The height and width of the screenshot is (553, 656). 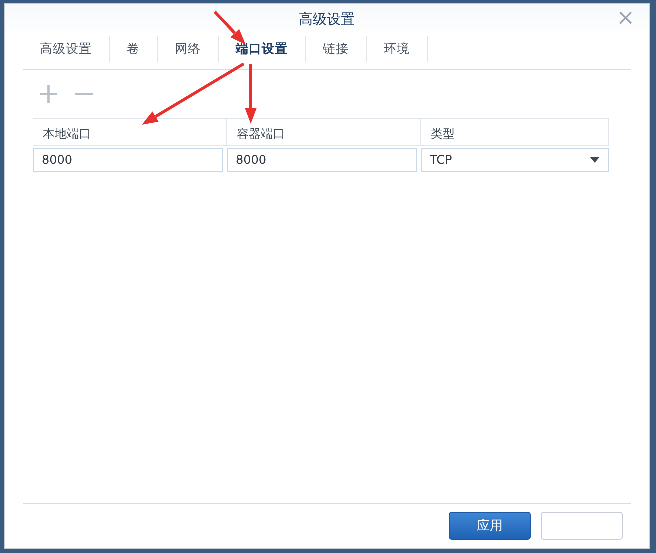 What do you see at coordinates (66, 49) in the screenshot?
I see `tab: 高级设置` at bounding box center [66, 49].